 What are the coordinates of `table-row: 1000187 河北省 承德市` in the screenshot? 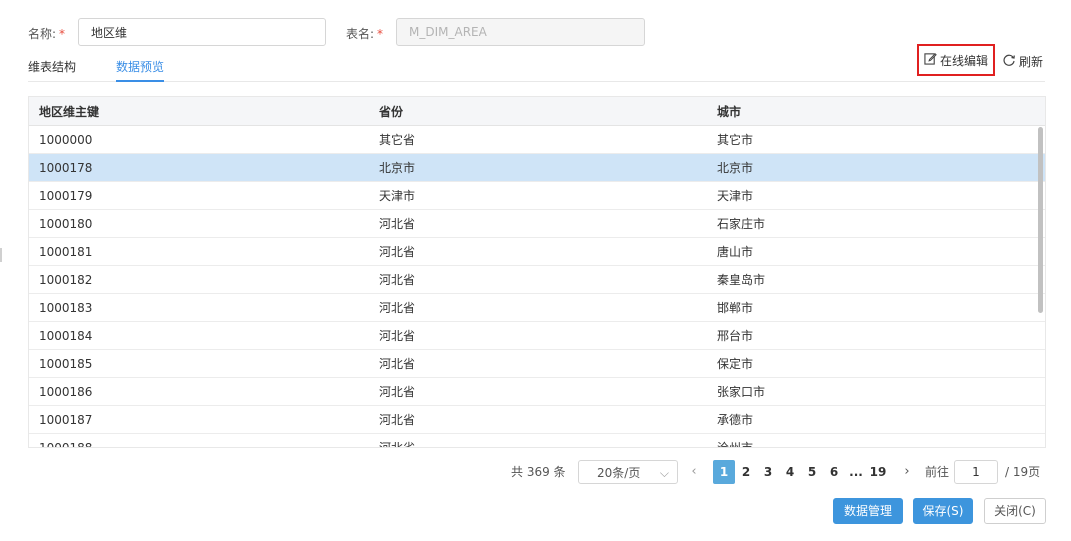 It's located at (537, 420).